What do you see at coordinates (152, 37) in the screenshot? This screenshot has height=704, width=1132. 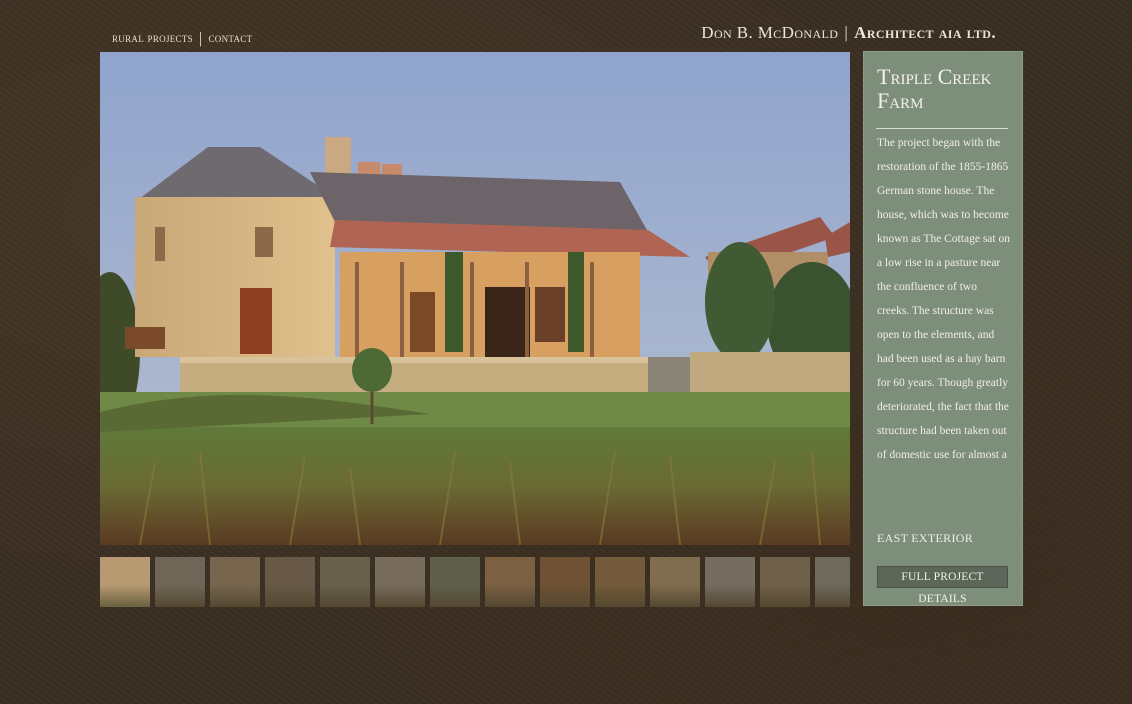 I see `nav-rural-projects: rural projects` at bounding box center [152, 37].